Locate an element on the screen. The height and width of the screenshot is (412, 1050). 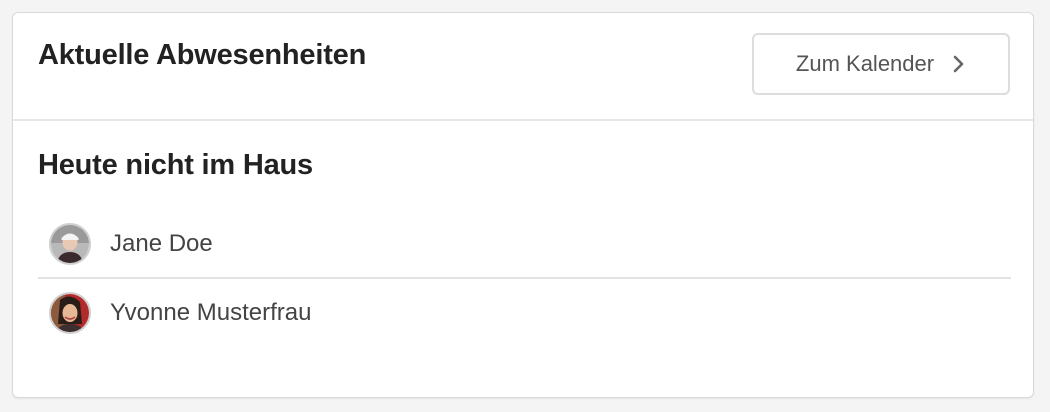
avatar-jane-doe is located at coordinates (70, 244).